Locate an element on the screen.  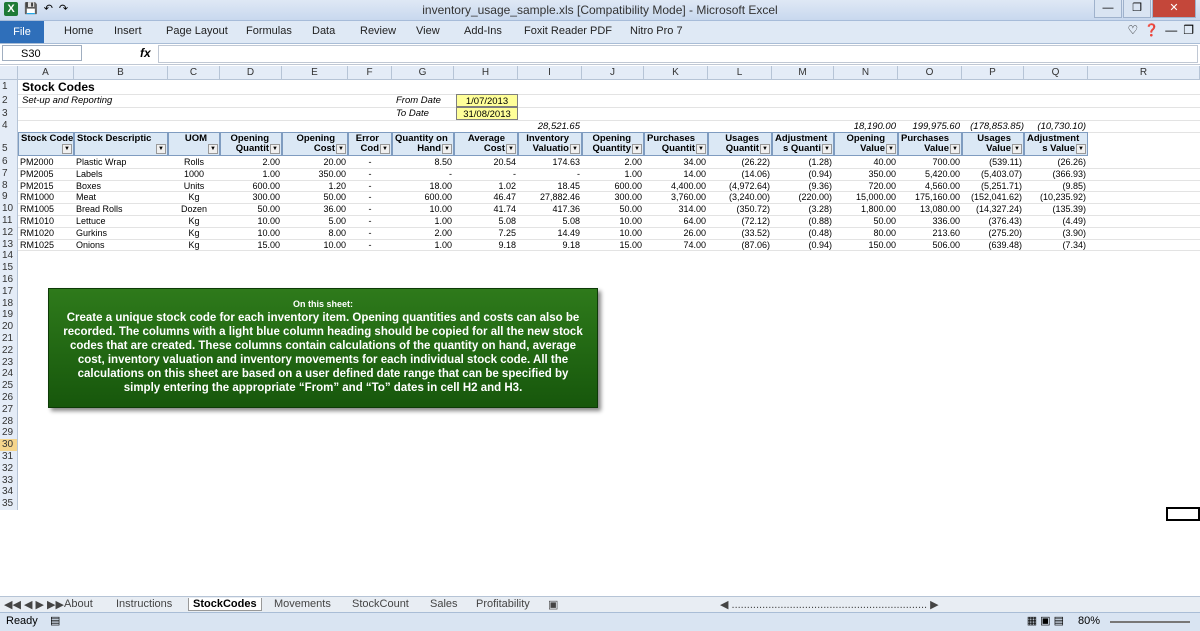
table-cell: 5.08 is located at coordinates (486, 221).